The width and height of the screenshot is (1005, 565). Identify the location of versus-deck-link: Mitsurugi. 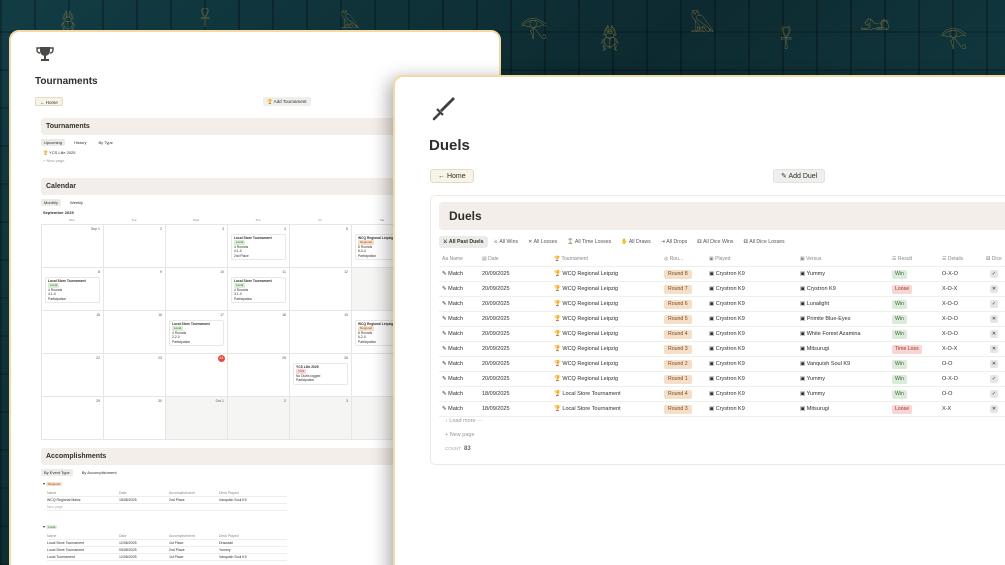
(818, 349).